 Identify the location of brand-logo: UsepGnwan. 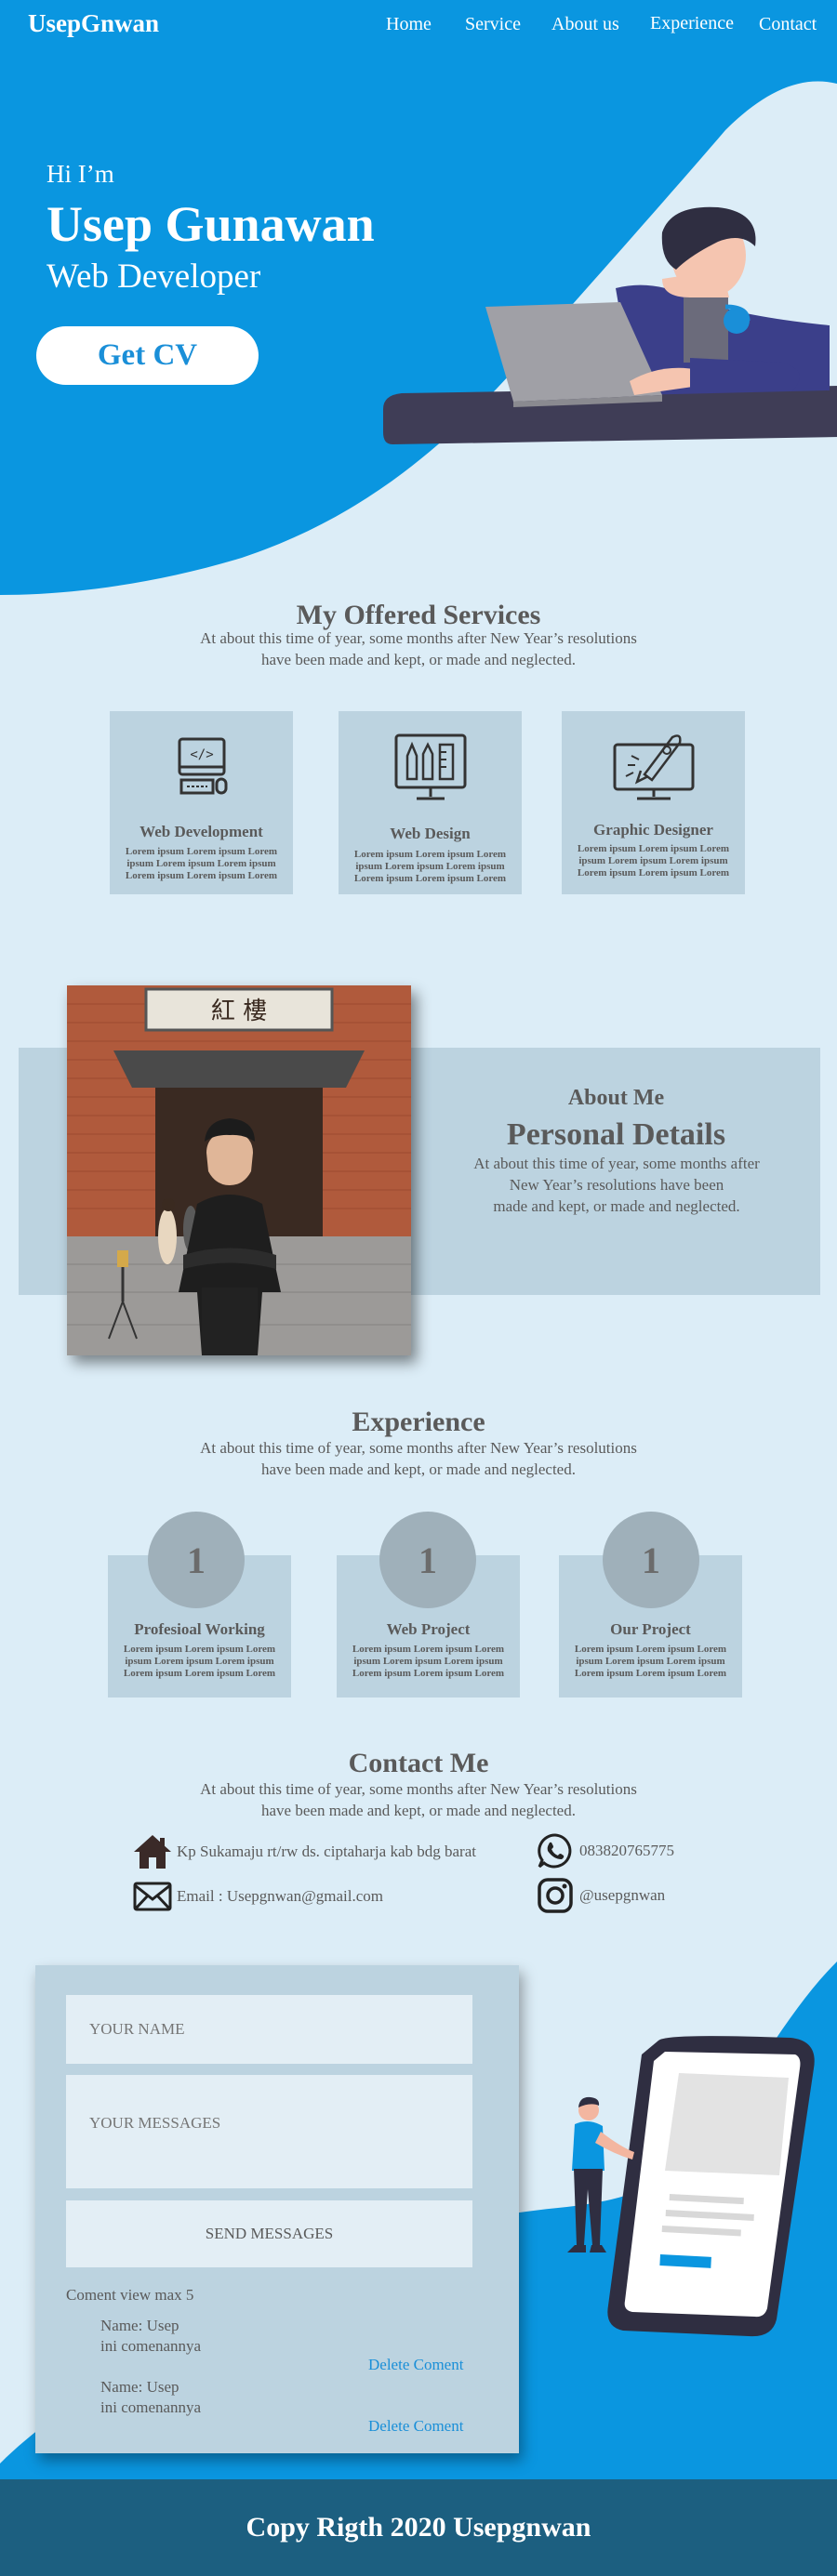
(93, 23).